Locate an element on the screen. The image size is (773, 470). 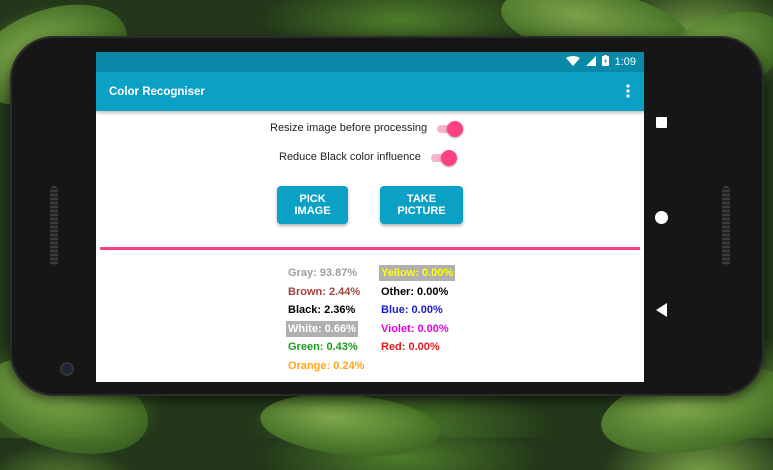
recents-square-icon is located at coordinates (661, 122).